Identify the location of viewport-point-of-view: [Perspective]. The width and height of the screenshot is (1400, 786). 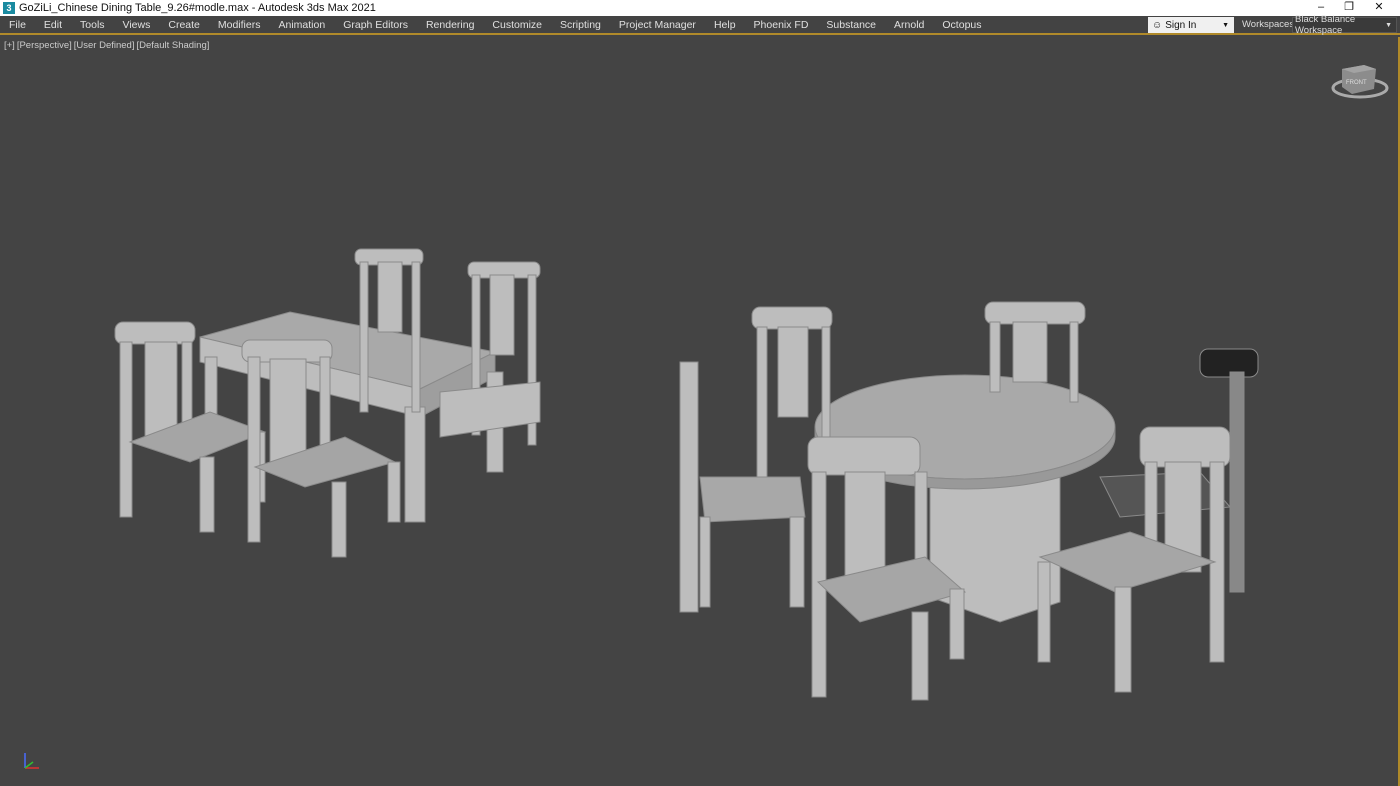
(44, 45).